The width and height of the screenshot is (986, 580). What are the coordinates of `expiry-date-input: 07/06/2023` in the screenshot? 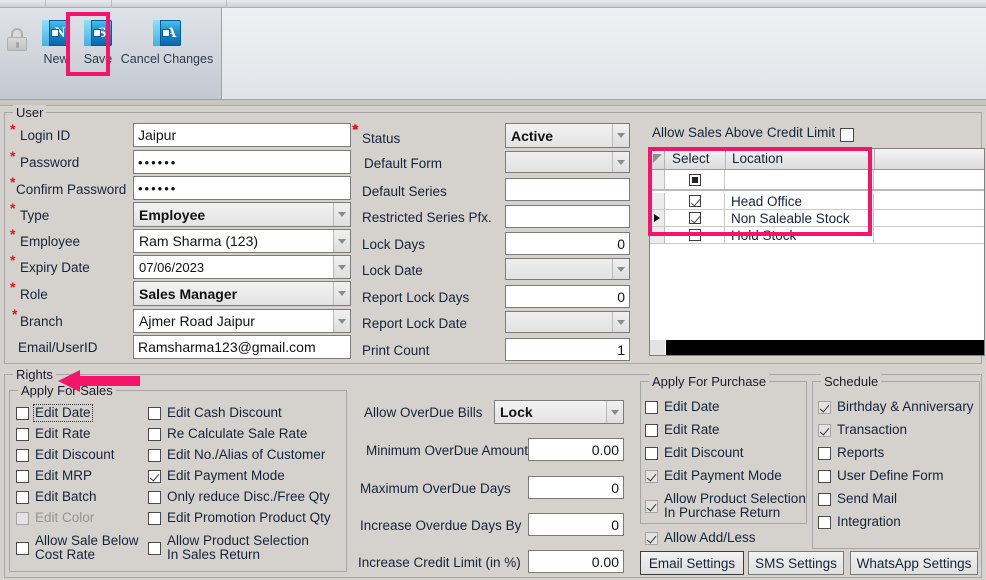 It's located at (242, 267).